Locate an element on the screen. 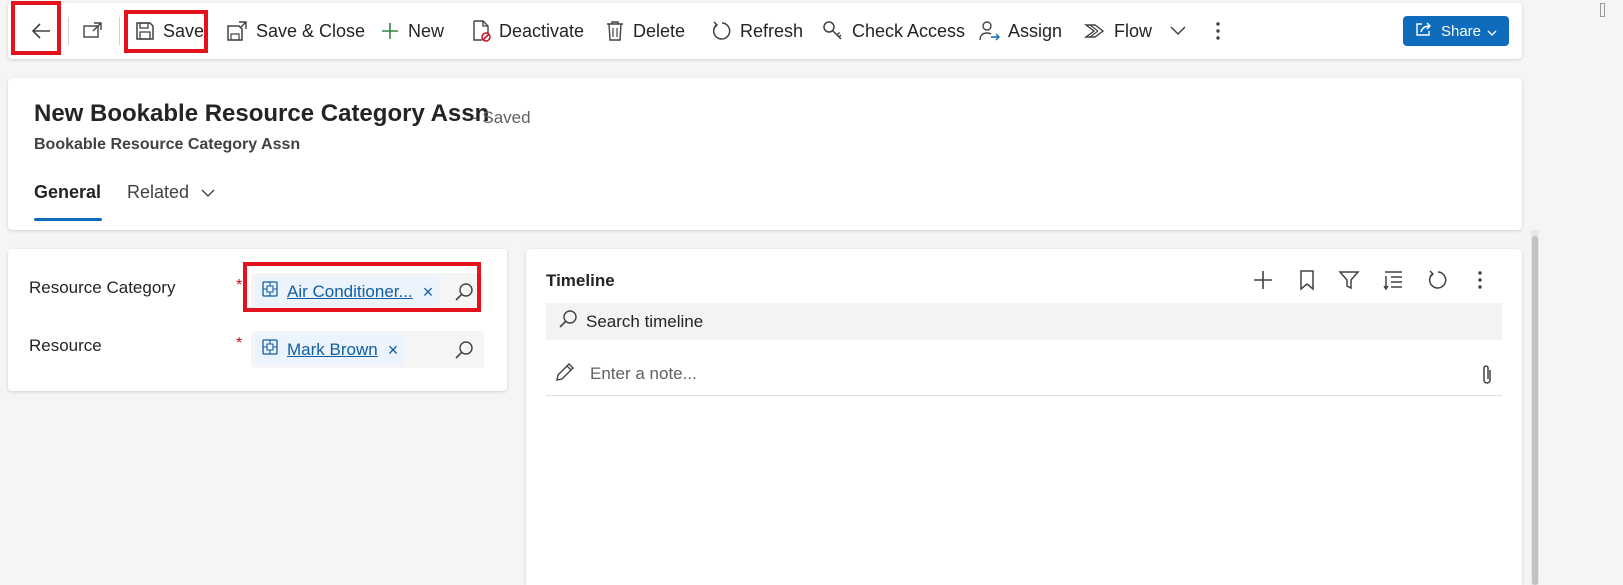 The image size is (1623, 585). add-icon is located at coordinates (1263, 282).